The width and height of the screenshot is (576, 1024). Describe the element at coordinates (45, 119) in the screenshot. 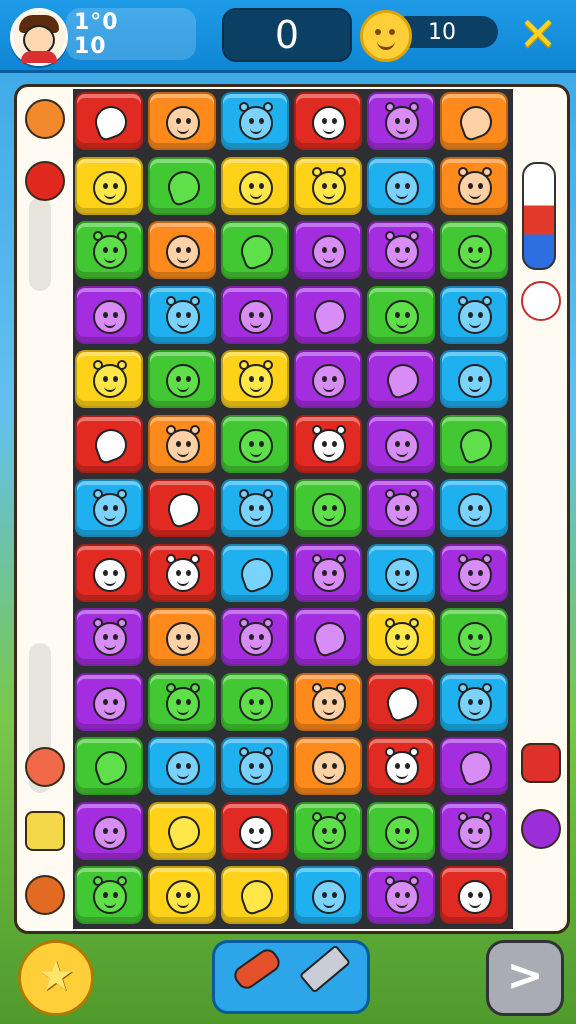

I see `basketball-icon` at that location.